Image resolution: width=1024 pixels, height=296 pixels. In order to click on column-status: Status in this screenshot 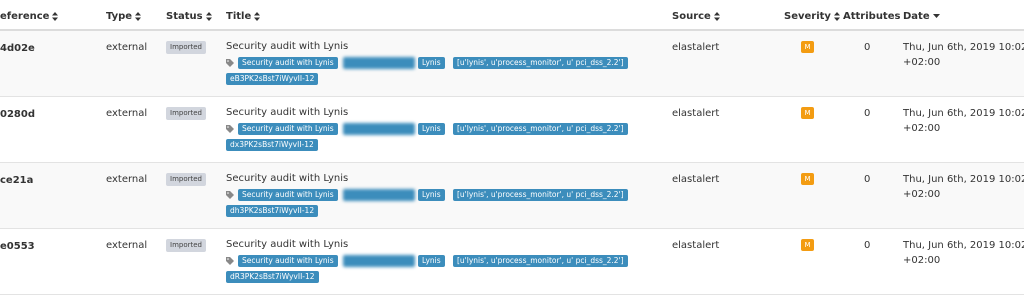, I will do `click(189, 16)`.